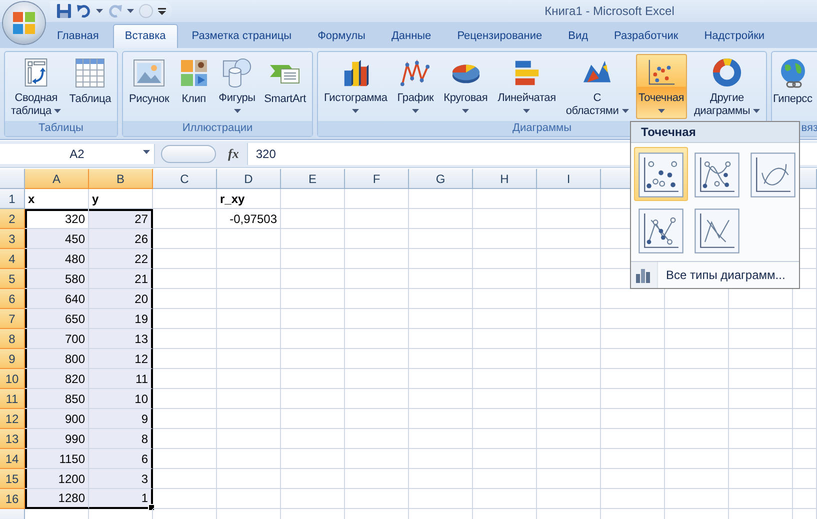  Describe the element at coordinates (12, 459) in the screenshot. I see `row-header: 14` at that location.